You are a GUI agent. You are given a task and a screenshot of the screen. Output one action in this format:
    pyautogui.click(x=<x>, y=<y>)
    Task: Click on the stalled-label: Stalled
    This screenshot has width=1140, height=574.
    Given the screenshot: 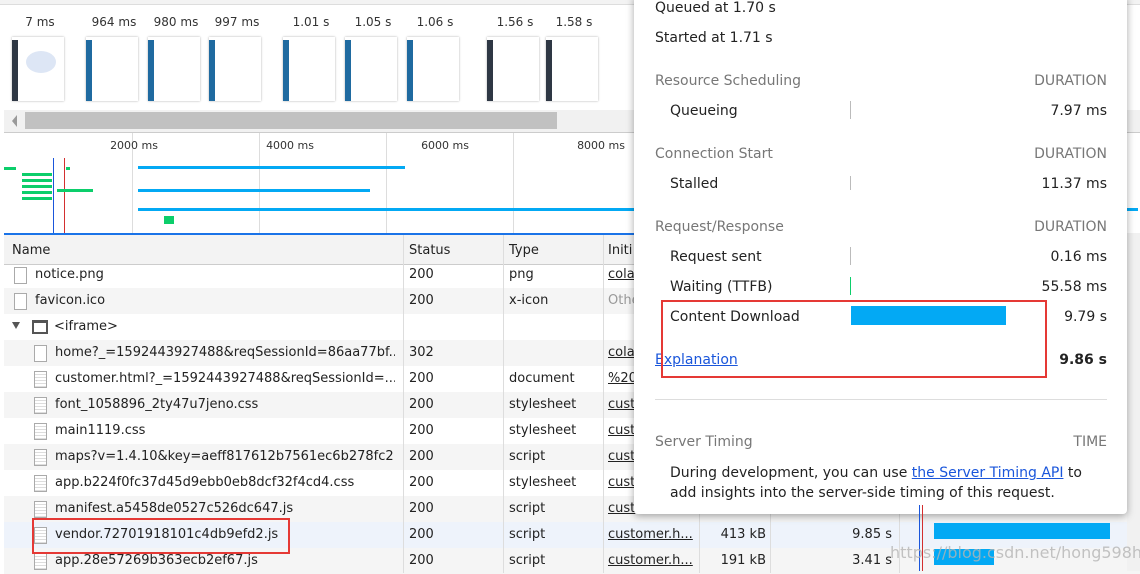 What is the action you would take?
    pyautogui.click(x=694, y=184)
    